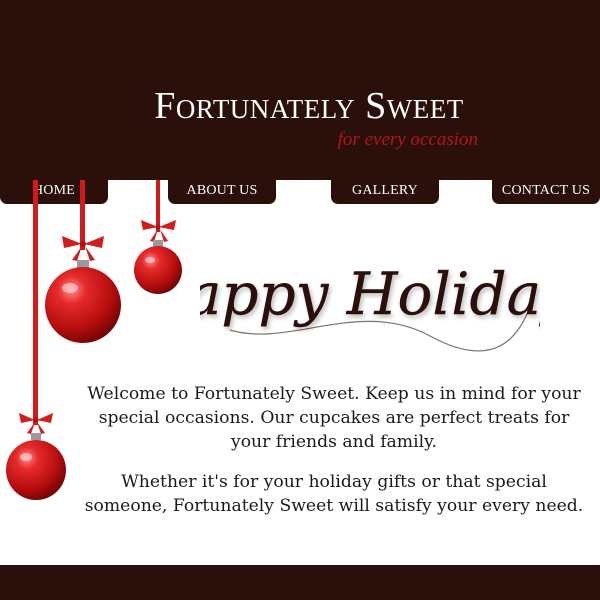 The height and width of the screenshot is (600, 600). Describe the element at coordinates (300, 106) in the screenshot. I see `site-logo-title: Fortunately Sweet` at that location.